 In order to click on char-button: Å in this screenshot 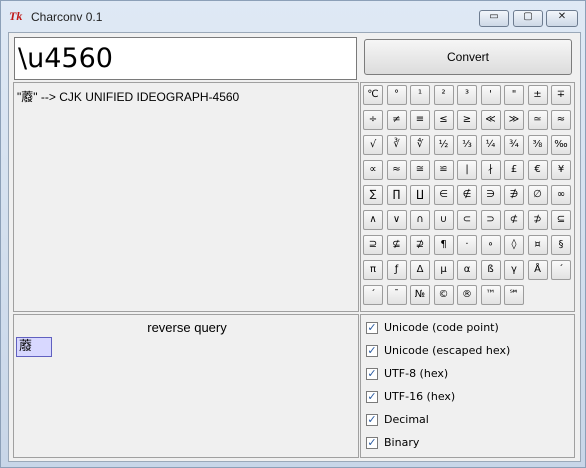, I will do `click(537, 270)`.